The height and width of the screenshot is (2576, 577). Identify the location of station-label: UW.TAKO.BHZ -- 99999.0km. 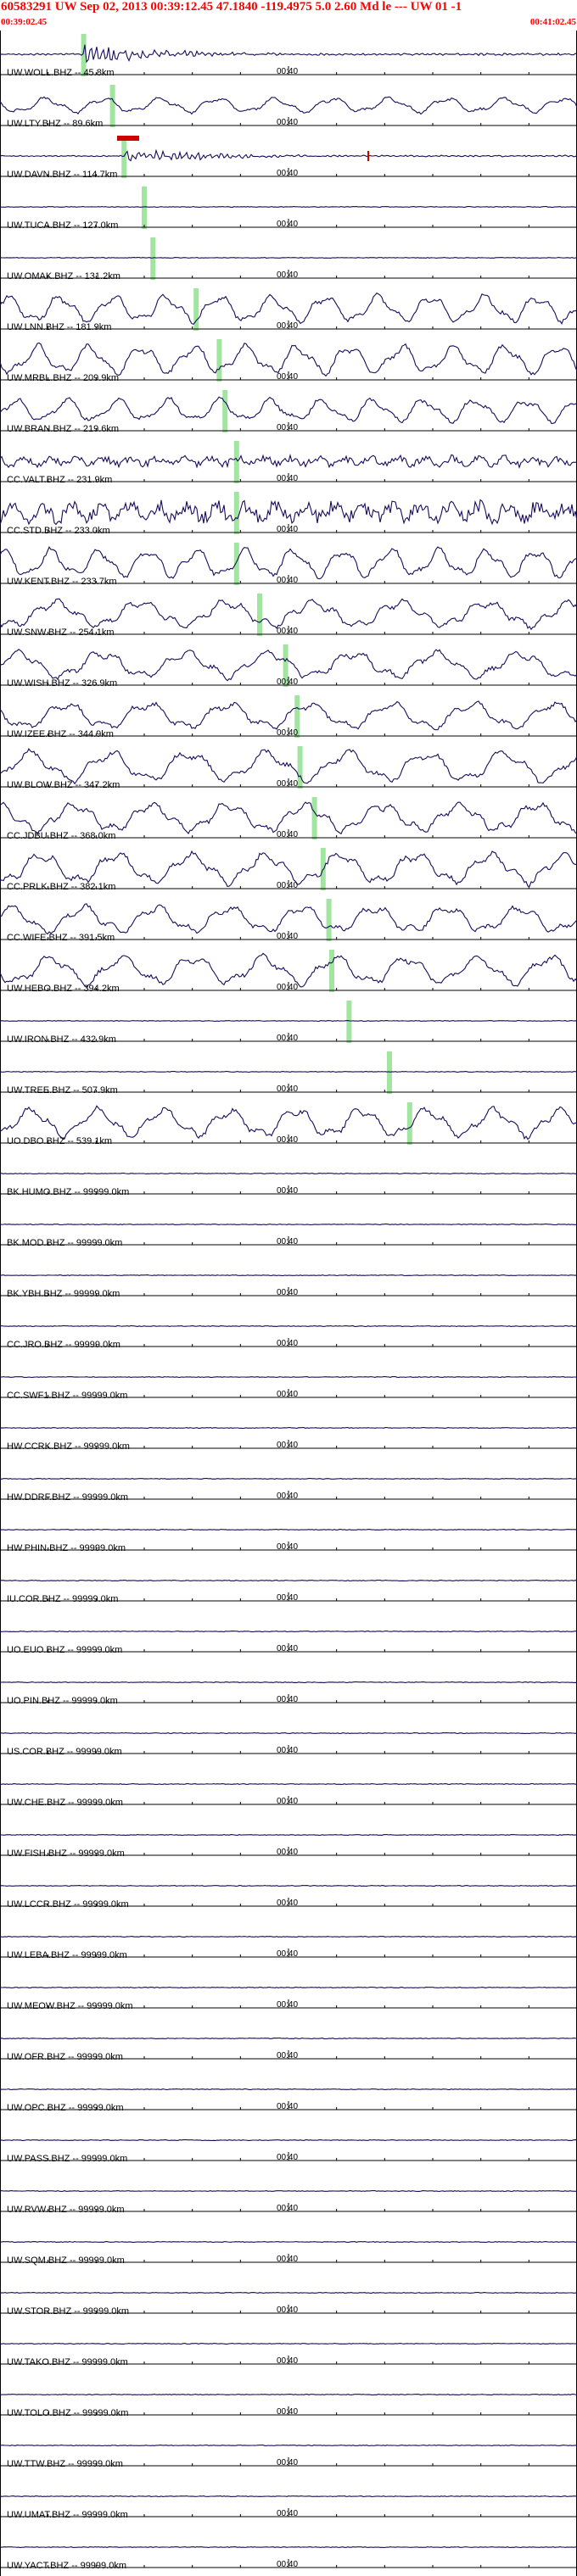
(67, 2362).